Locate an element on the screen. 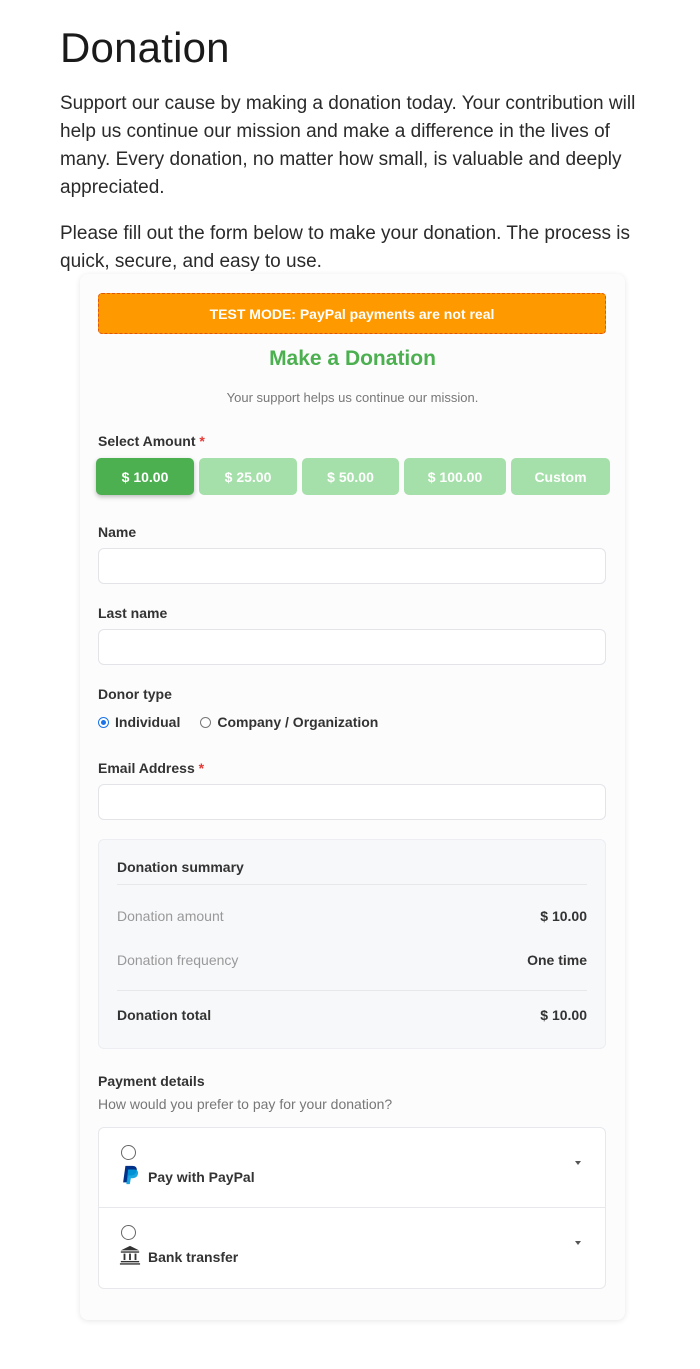 The image size is (700, 1369). amount-label-text: Select Amount is located at coordinates (147, 441).